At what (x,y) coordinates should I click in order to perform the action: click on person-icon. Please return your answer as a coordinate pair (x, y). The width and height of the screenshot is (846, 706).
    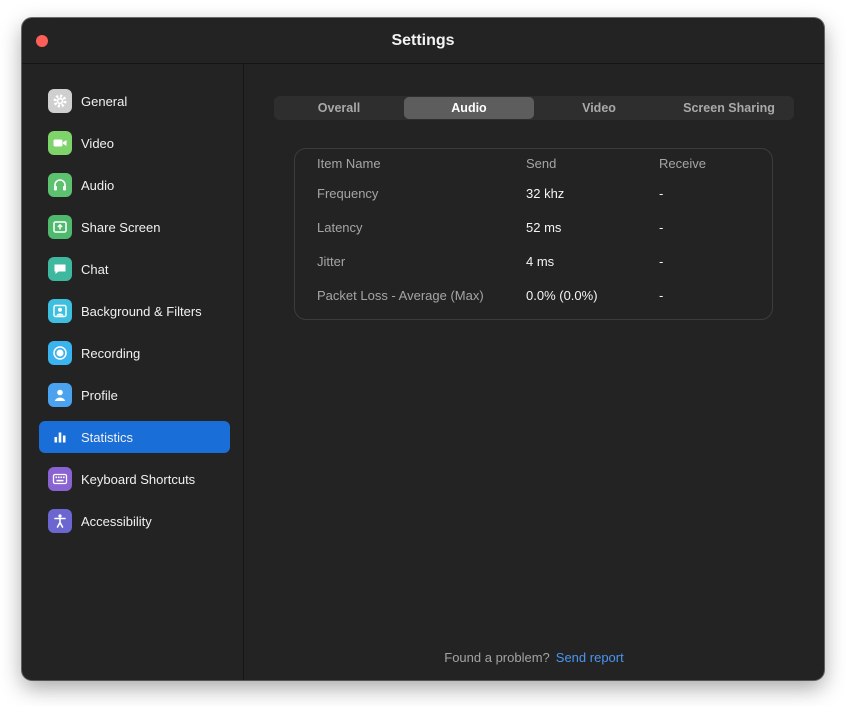
    Looking at the image, I should click on (60, 395).